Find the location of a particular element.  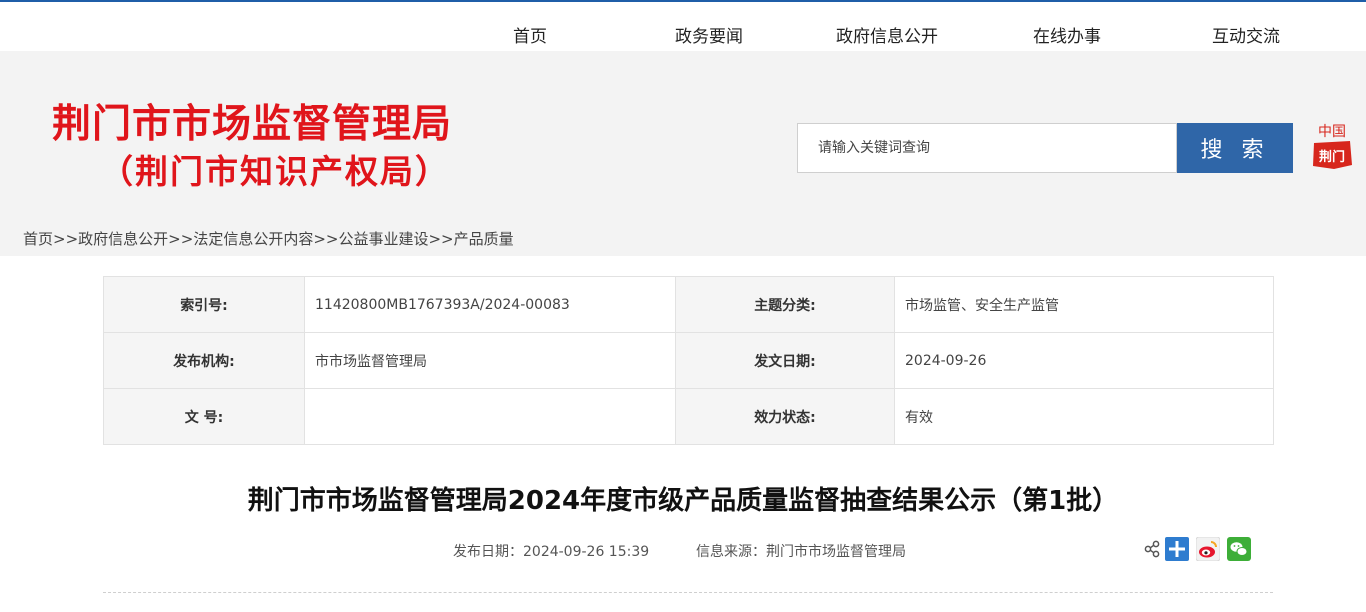

search-button: 搜 索 is located at coordinates (1235, 148).